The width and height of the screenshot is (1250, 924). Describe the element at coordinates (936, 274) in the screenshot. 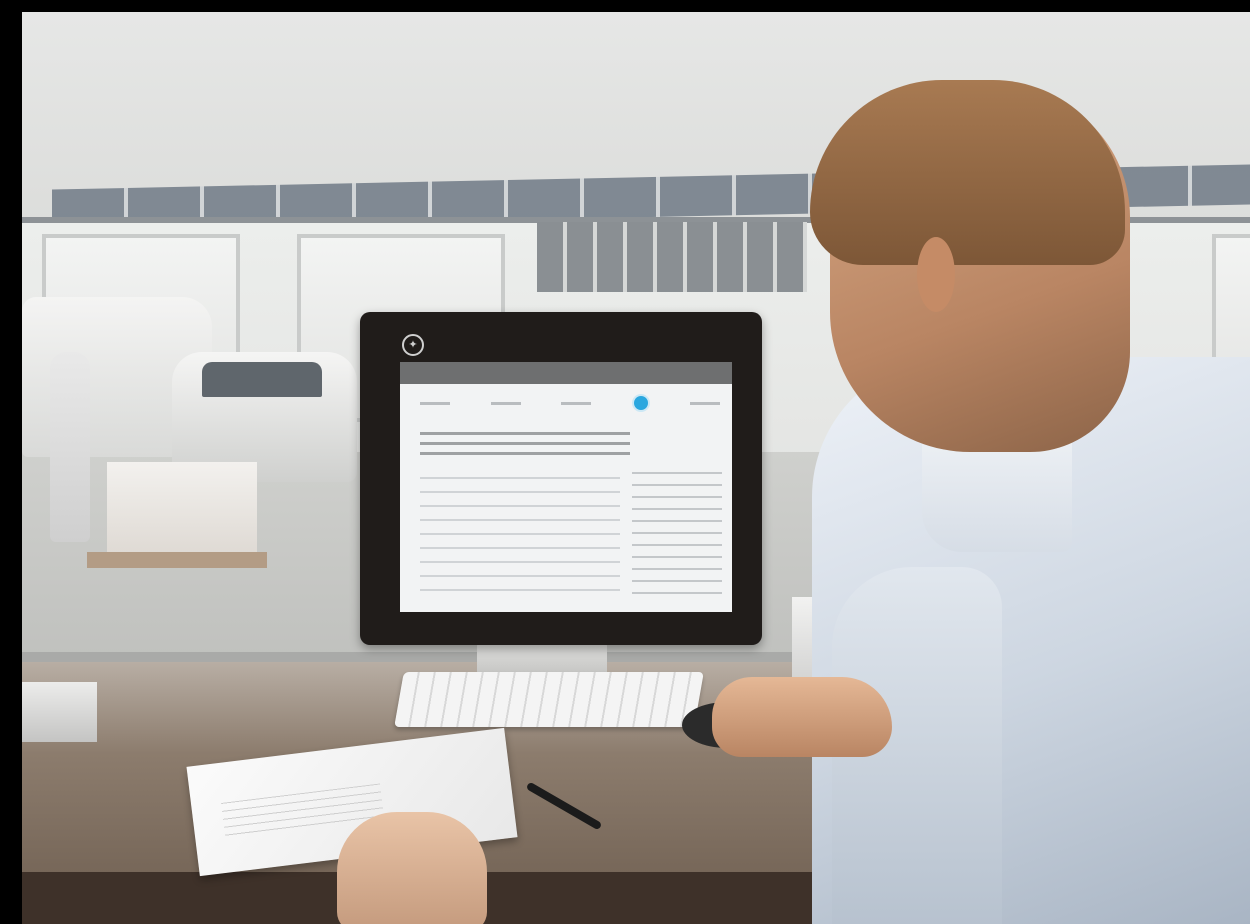

I see `man-ear` at that location.